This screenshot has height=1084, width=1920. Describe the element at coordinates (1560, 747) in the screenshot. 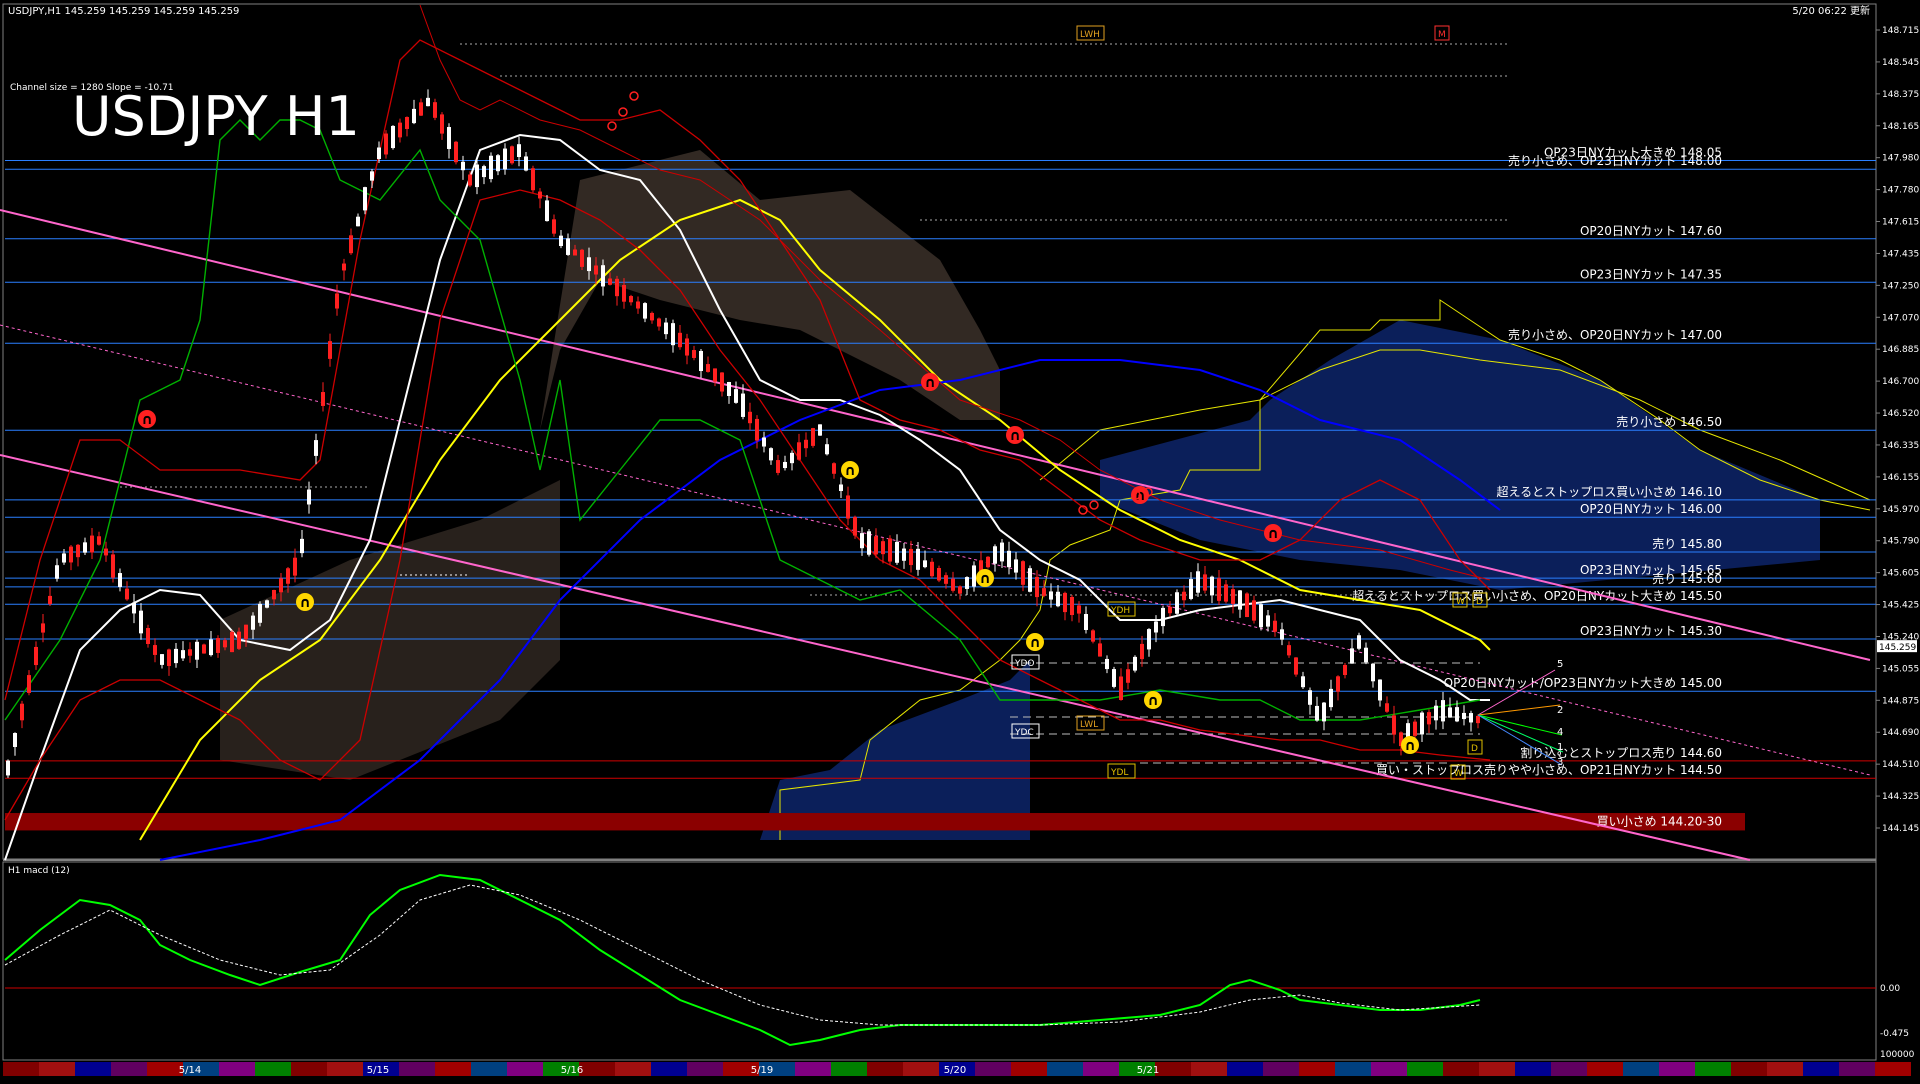

I see `projection-label: 1` at that location.